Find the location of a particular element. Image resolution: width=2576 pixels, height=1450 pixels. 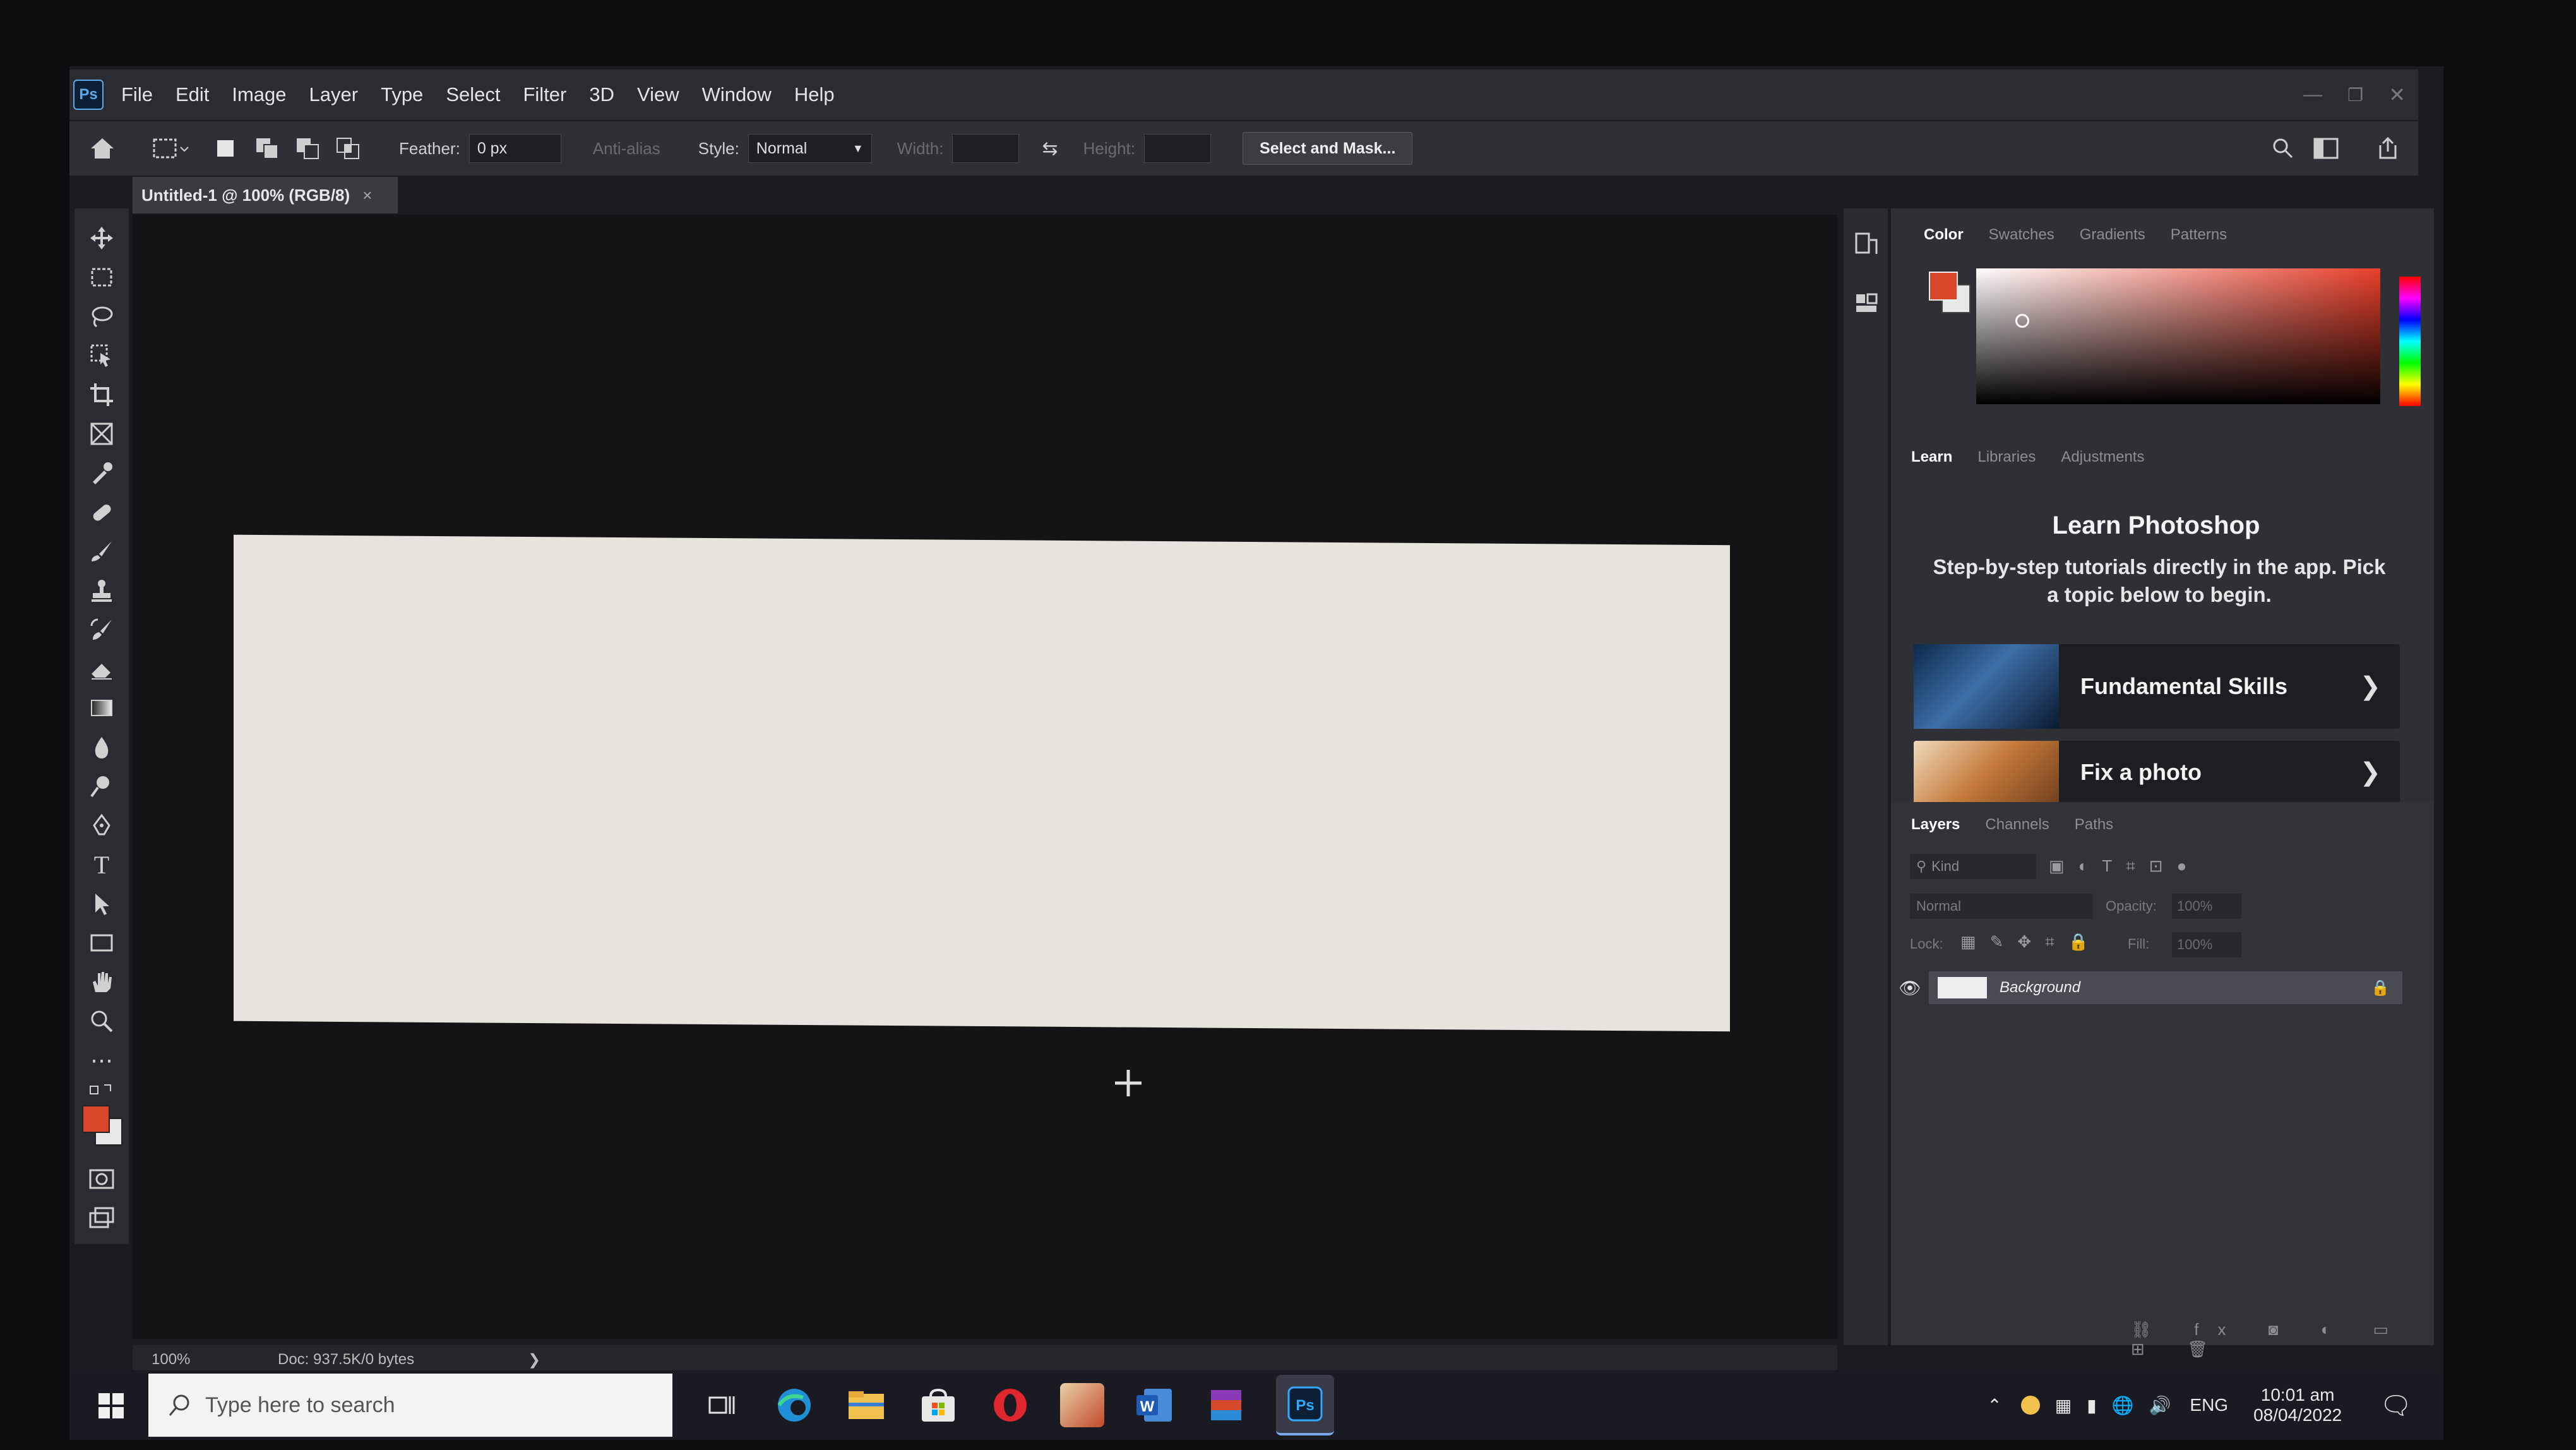

opacity-input: 100% is located at coordinates (2206, 906).